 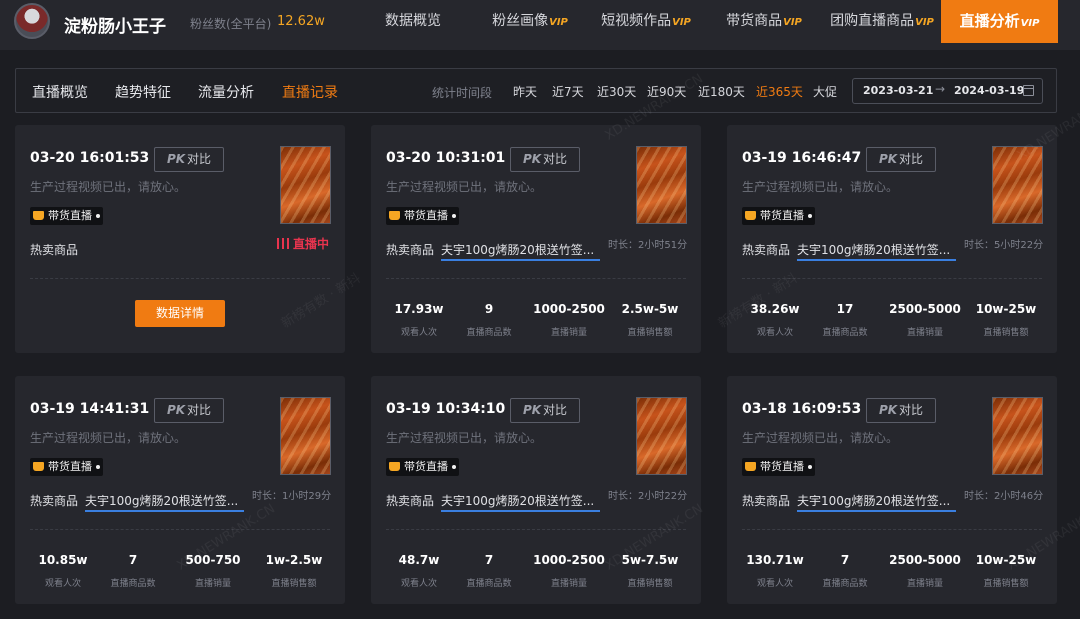 What do you see at coordinates (133, 560) in the screenshot?
I see `stat-product-count-value: 7` at bounding box center [133, 560].